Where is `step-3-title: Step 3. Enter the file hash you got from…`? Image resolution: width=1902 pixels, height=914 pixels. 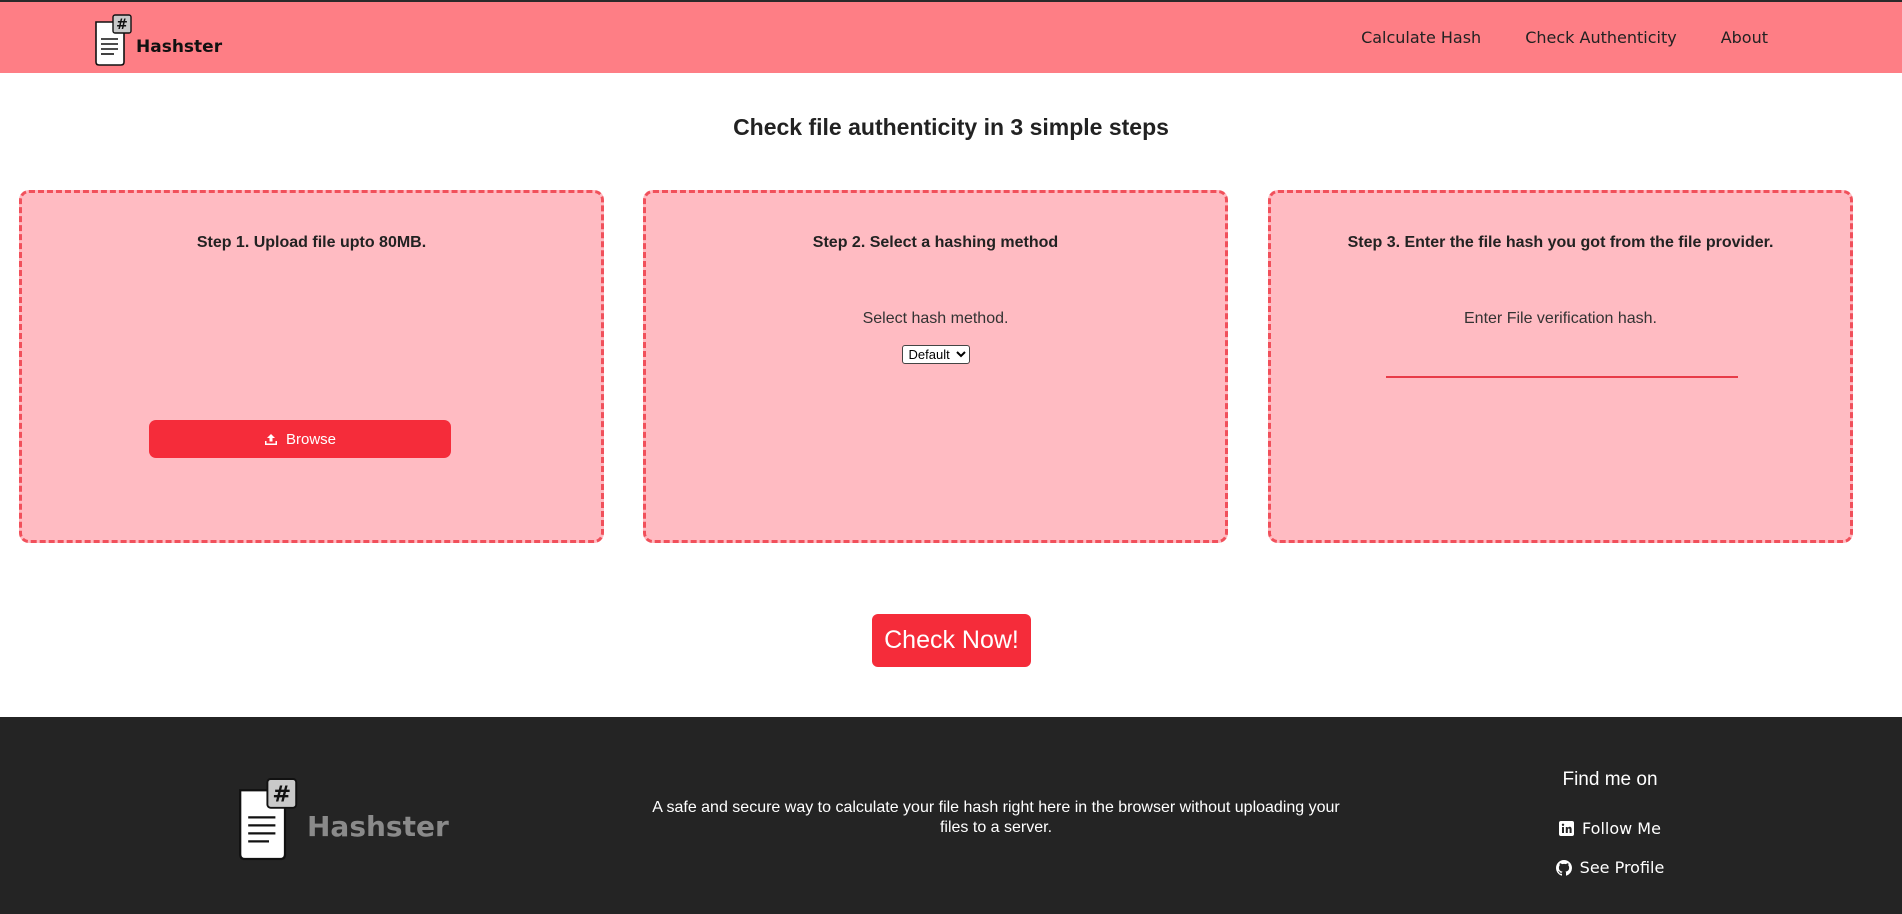
step-3-title: Step 3. Enter the file hash you got from… is located at coordinates (1560, 242).